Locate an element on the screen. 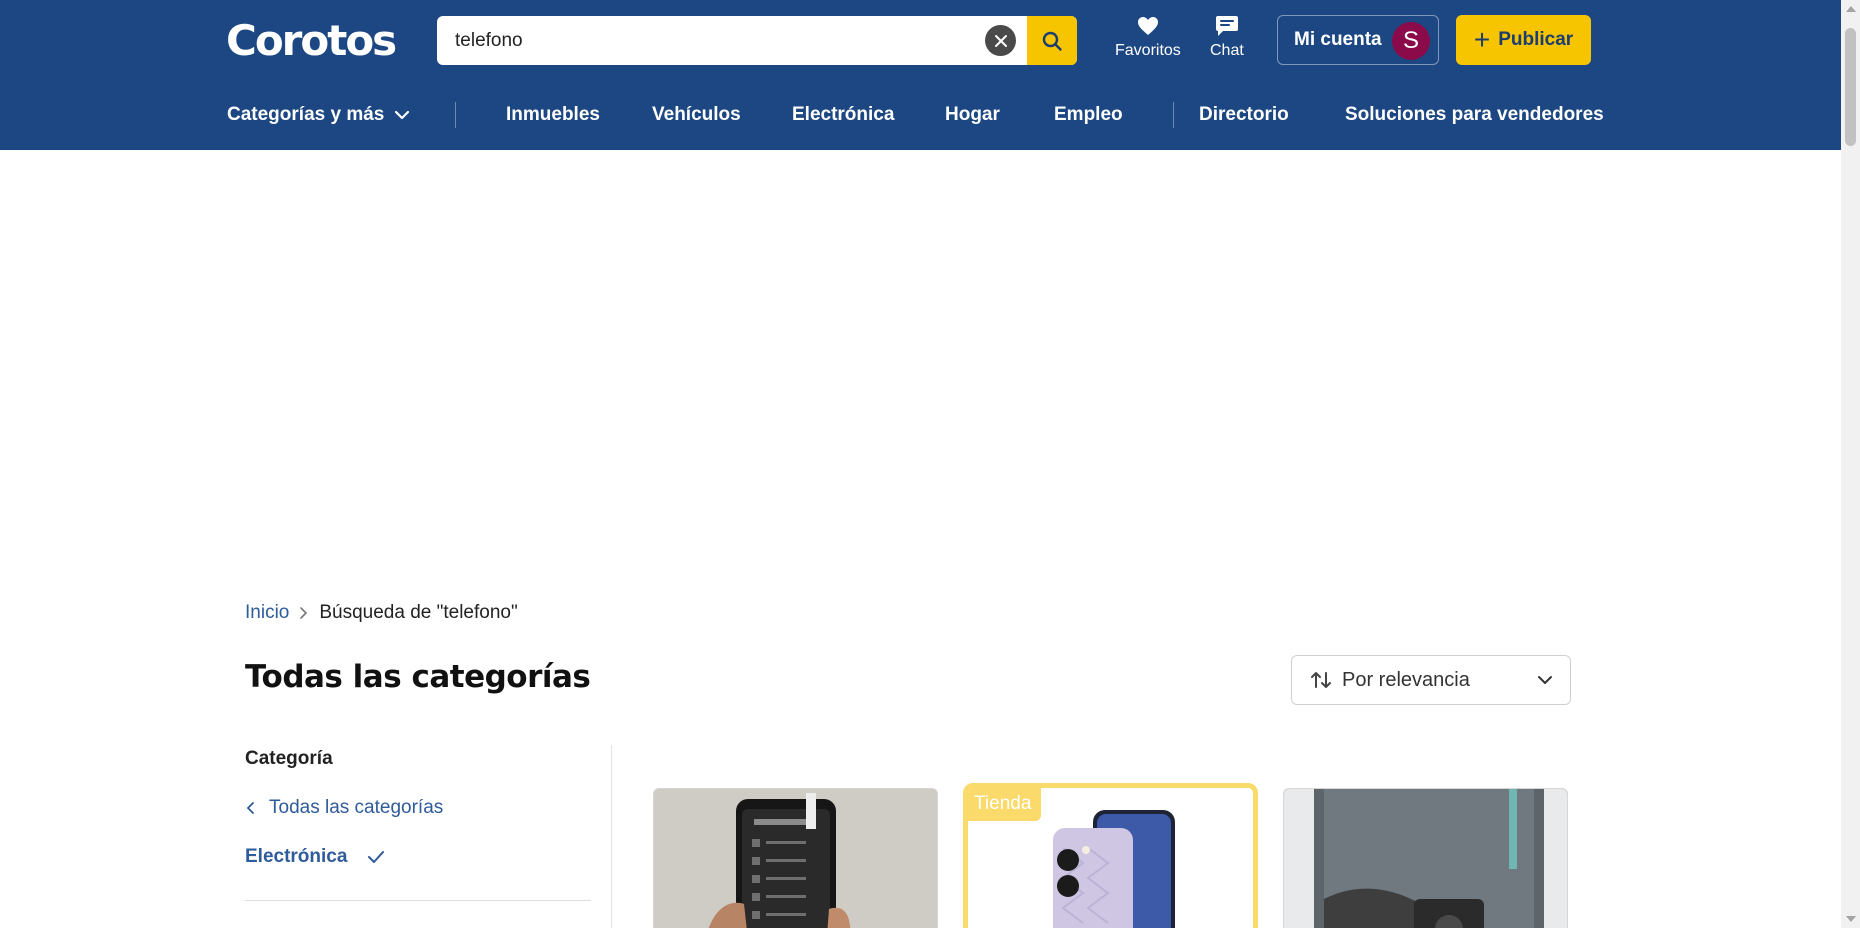 This screenshot has width=1860, height=928. categories-menu-label: Categorías y más is located at coordinates (306, 114).